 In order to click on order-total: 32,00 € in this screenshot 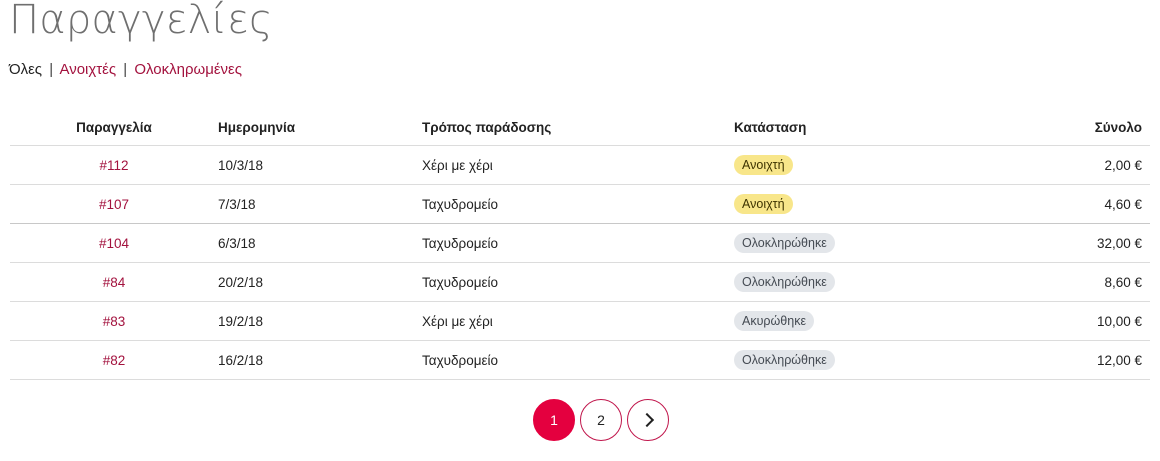, I will do `click(1083, 243)`.